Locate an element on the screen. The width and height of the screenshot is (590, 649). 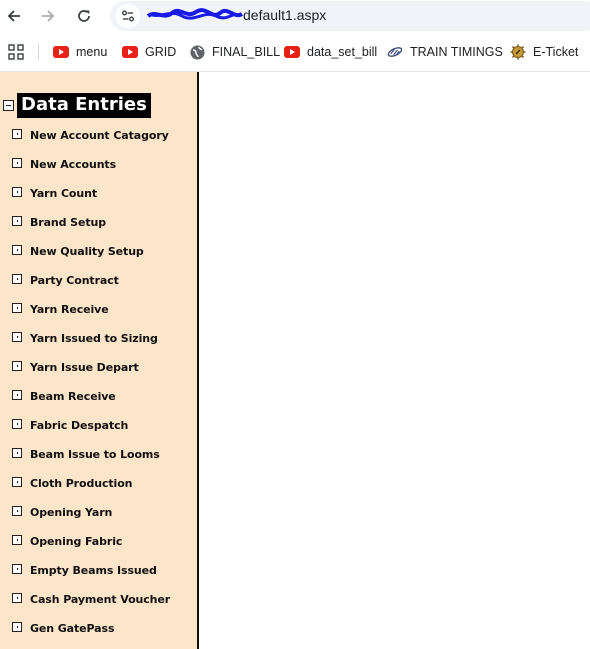
bookmark-label: FINAL_BILL is located at coordinates (246, 52).